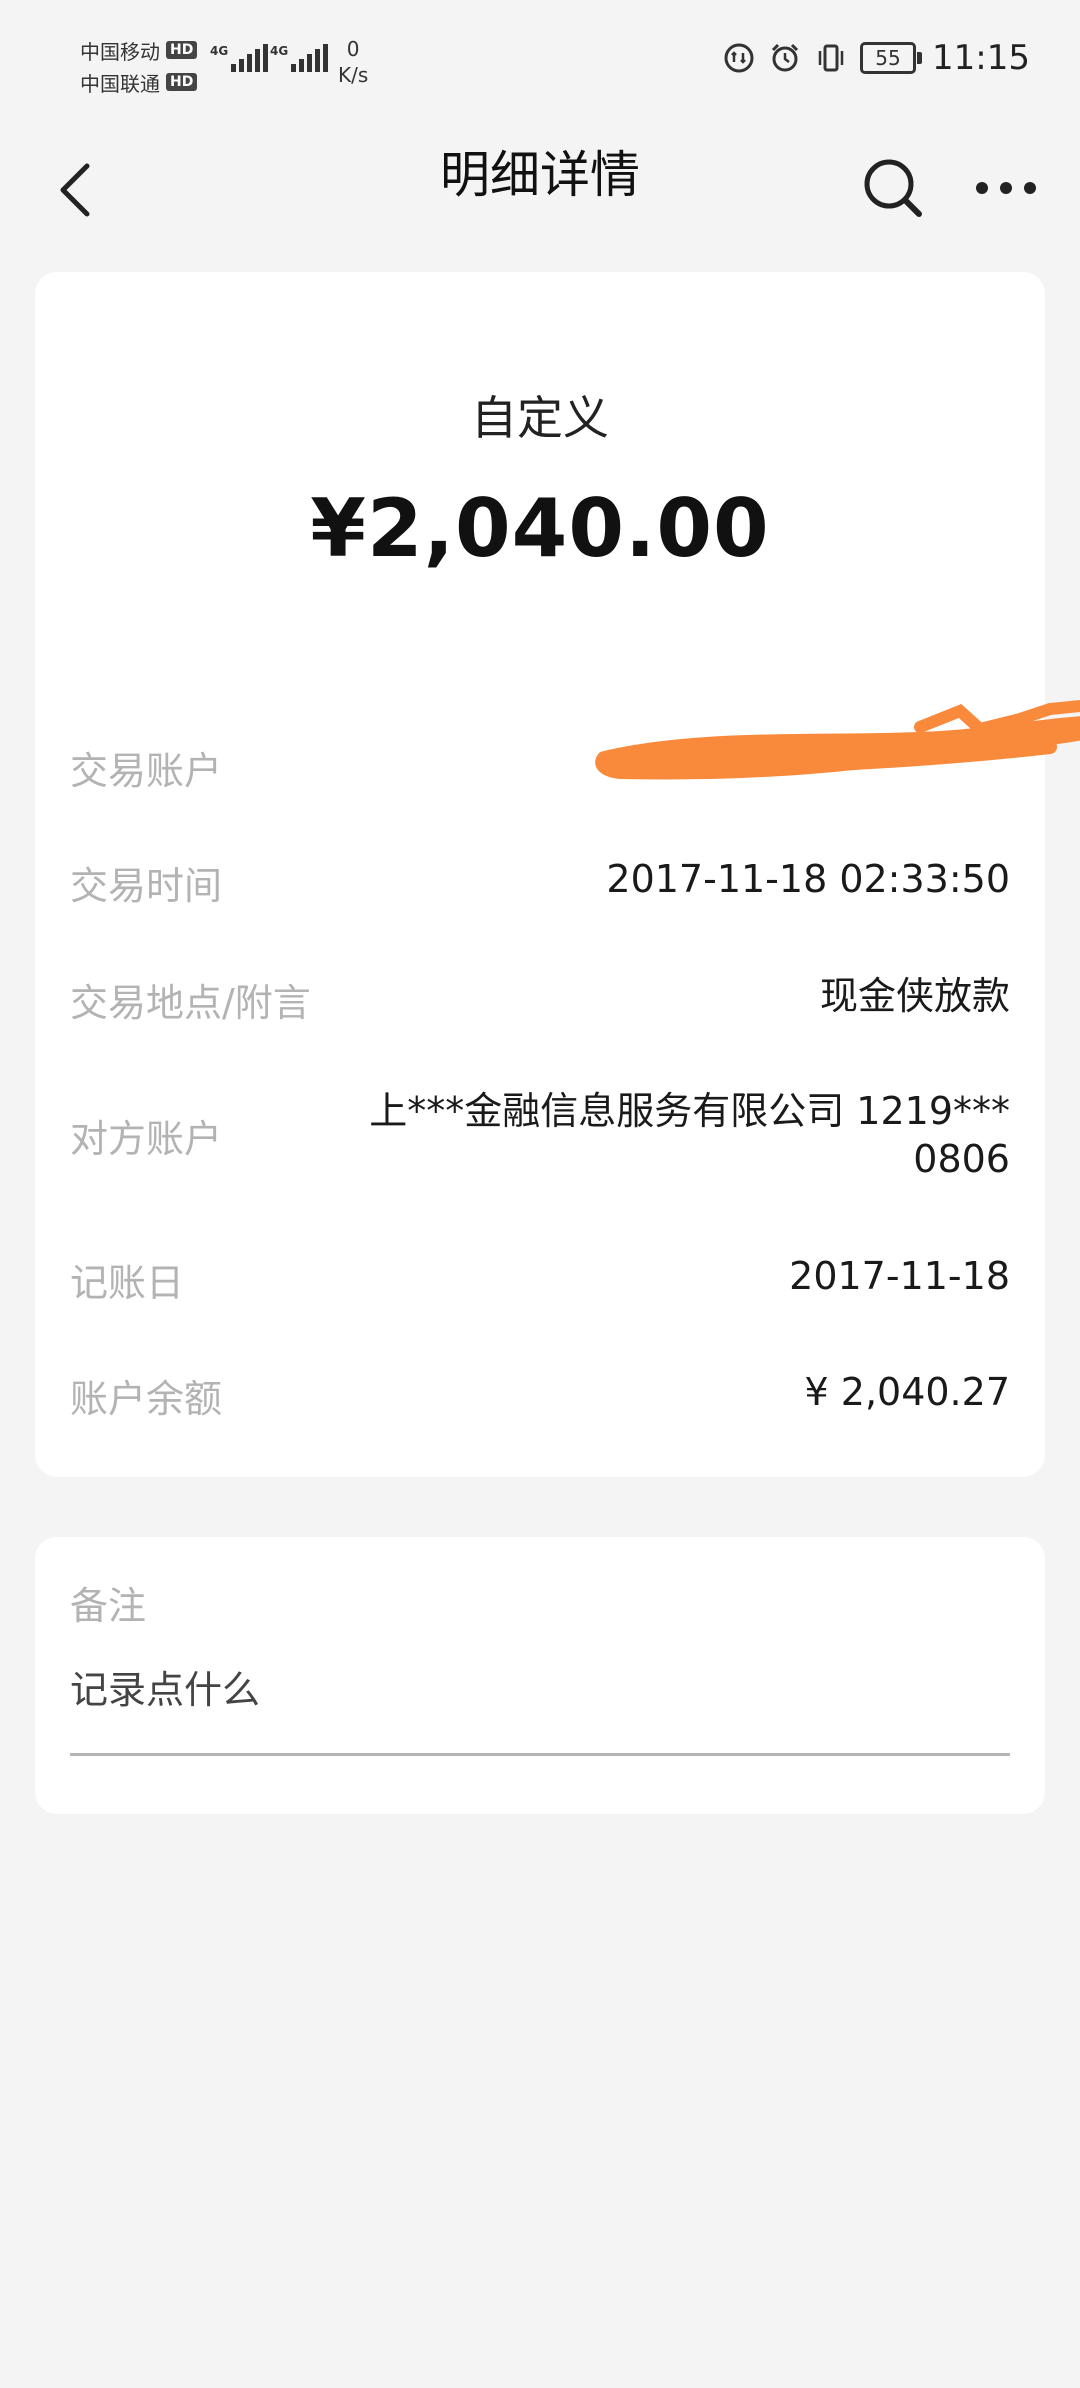 The height and width of the screenshot is (2388, 1080). I want to click on net-speed: 0 K/s, so click(353, 62).